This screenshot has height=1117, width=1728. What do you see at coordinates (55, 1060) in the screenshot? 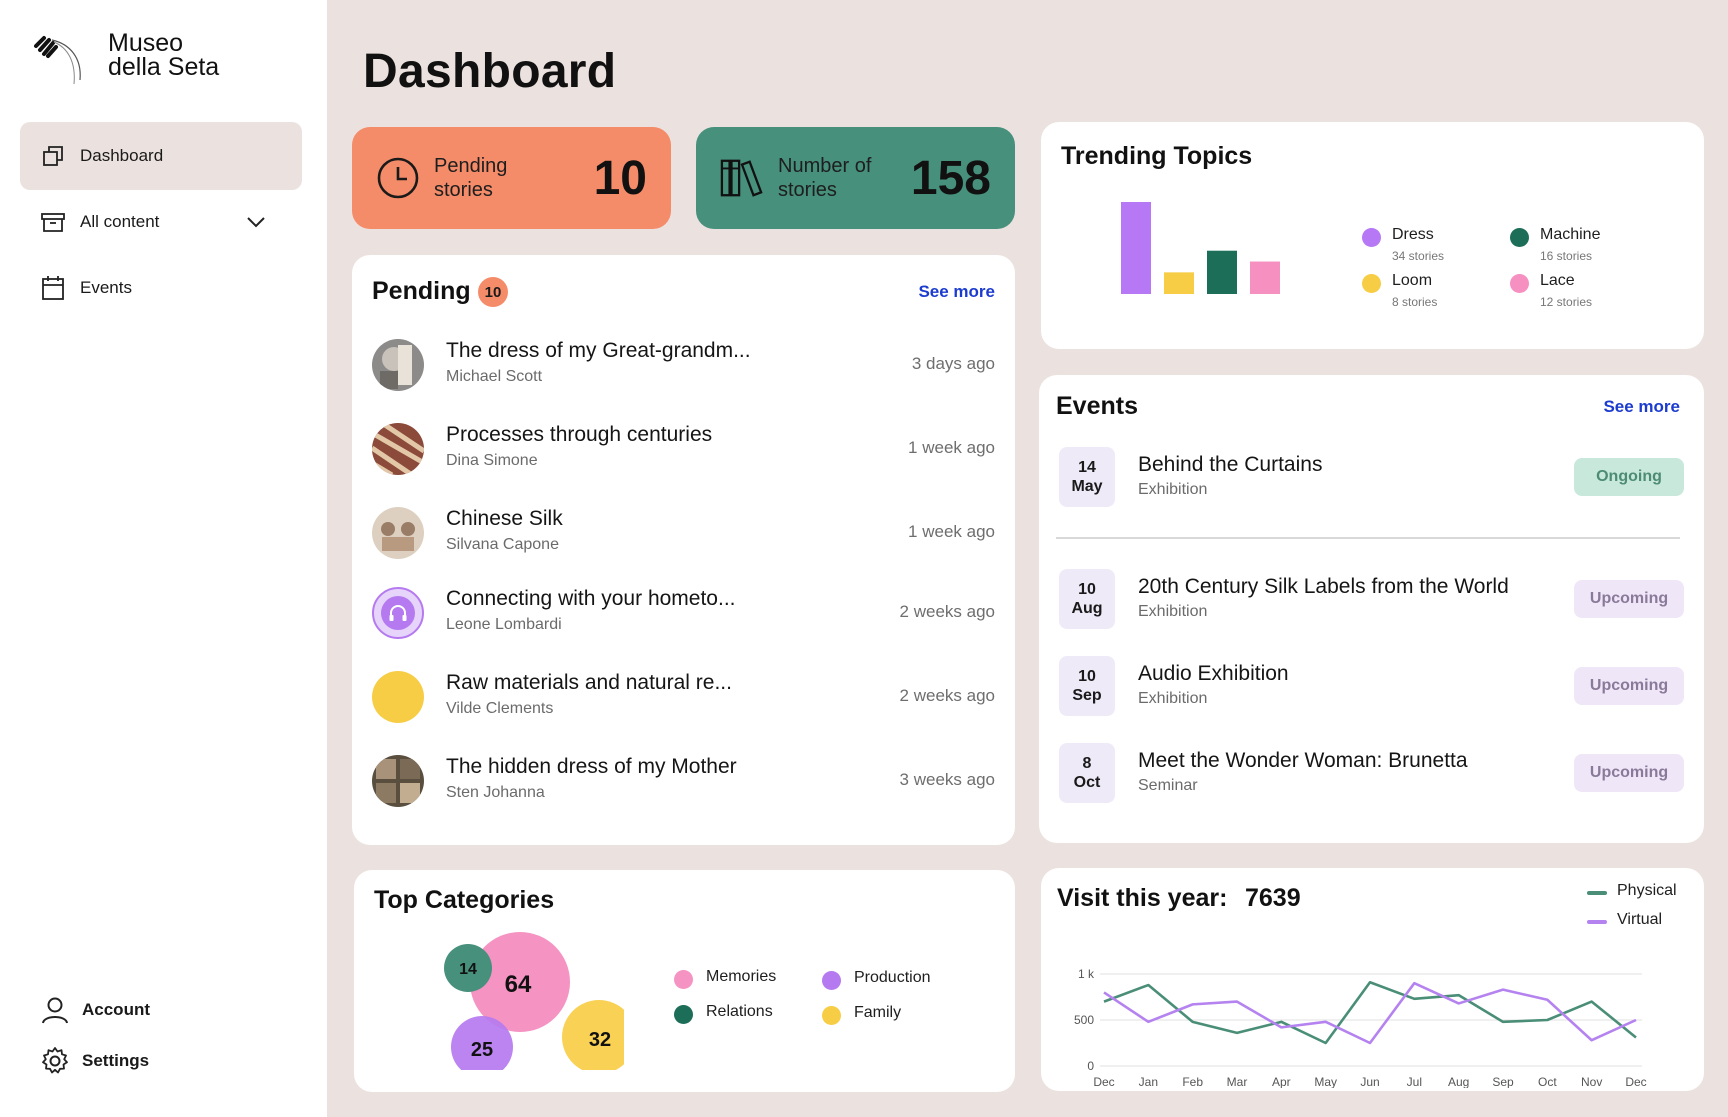
I see `gear-icon` at bounding box center [55, 1060].